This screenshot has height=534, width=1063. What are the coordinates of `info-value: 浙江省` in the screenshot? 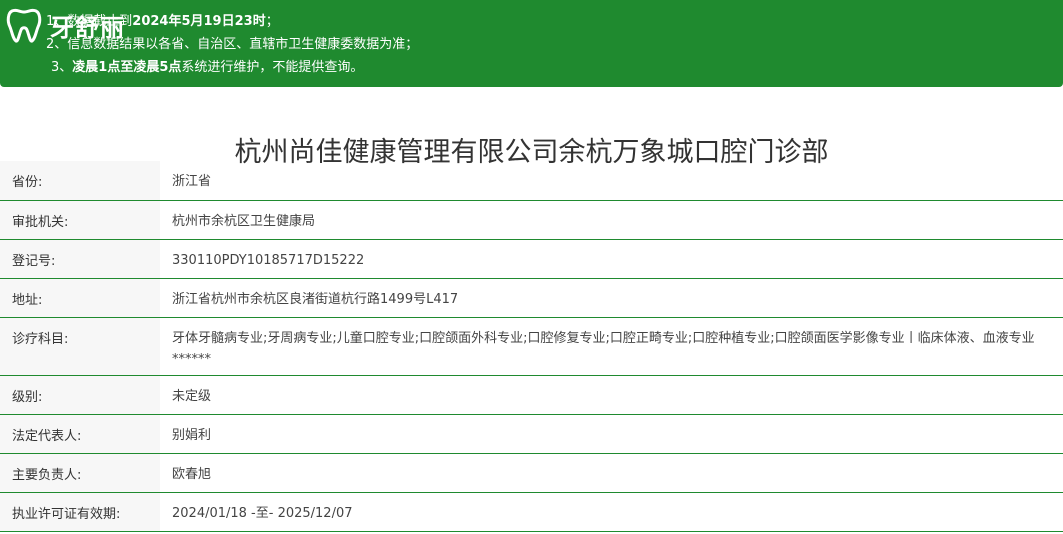 It's located at (611, 181).